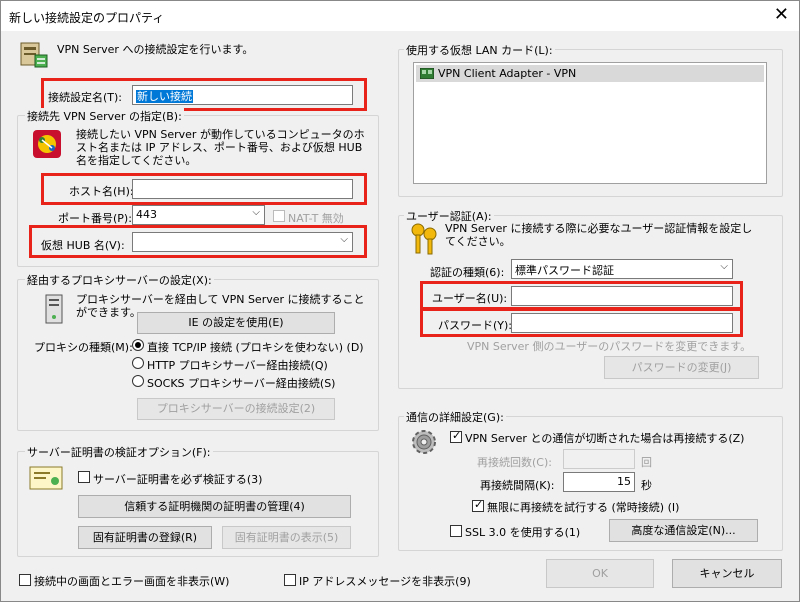 This screenshot has height=602, width=800. I want to click on port-select: 443 ⌵, so click(198, 215).